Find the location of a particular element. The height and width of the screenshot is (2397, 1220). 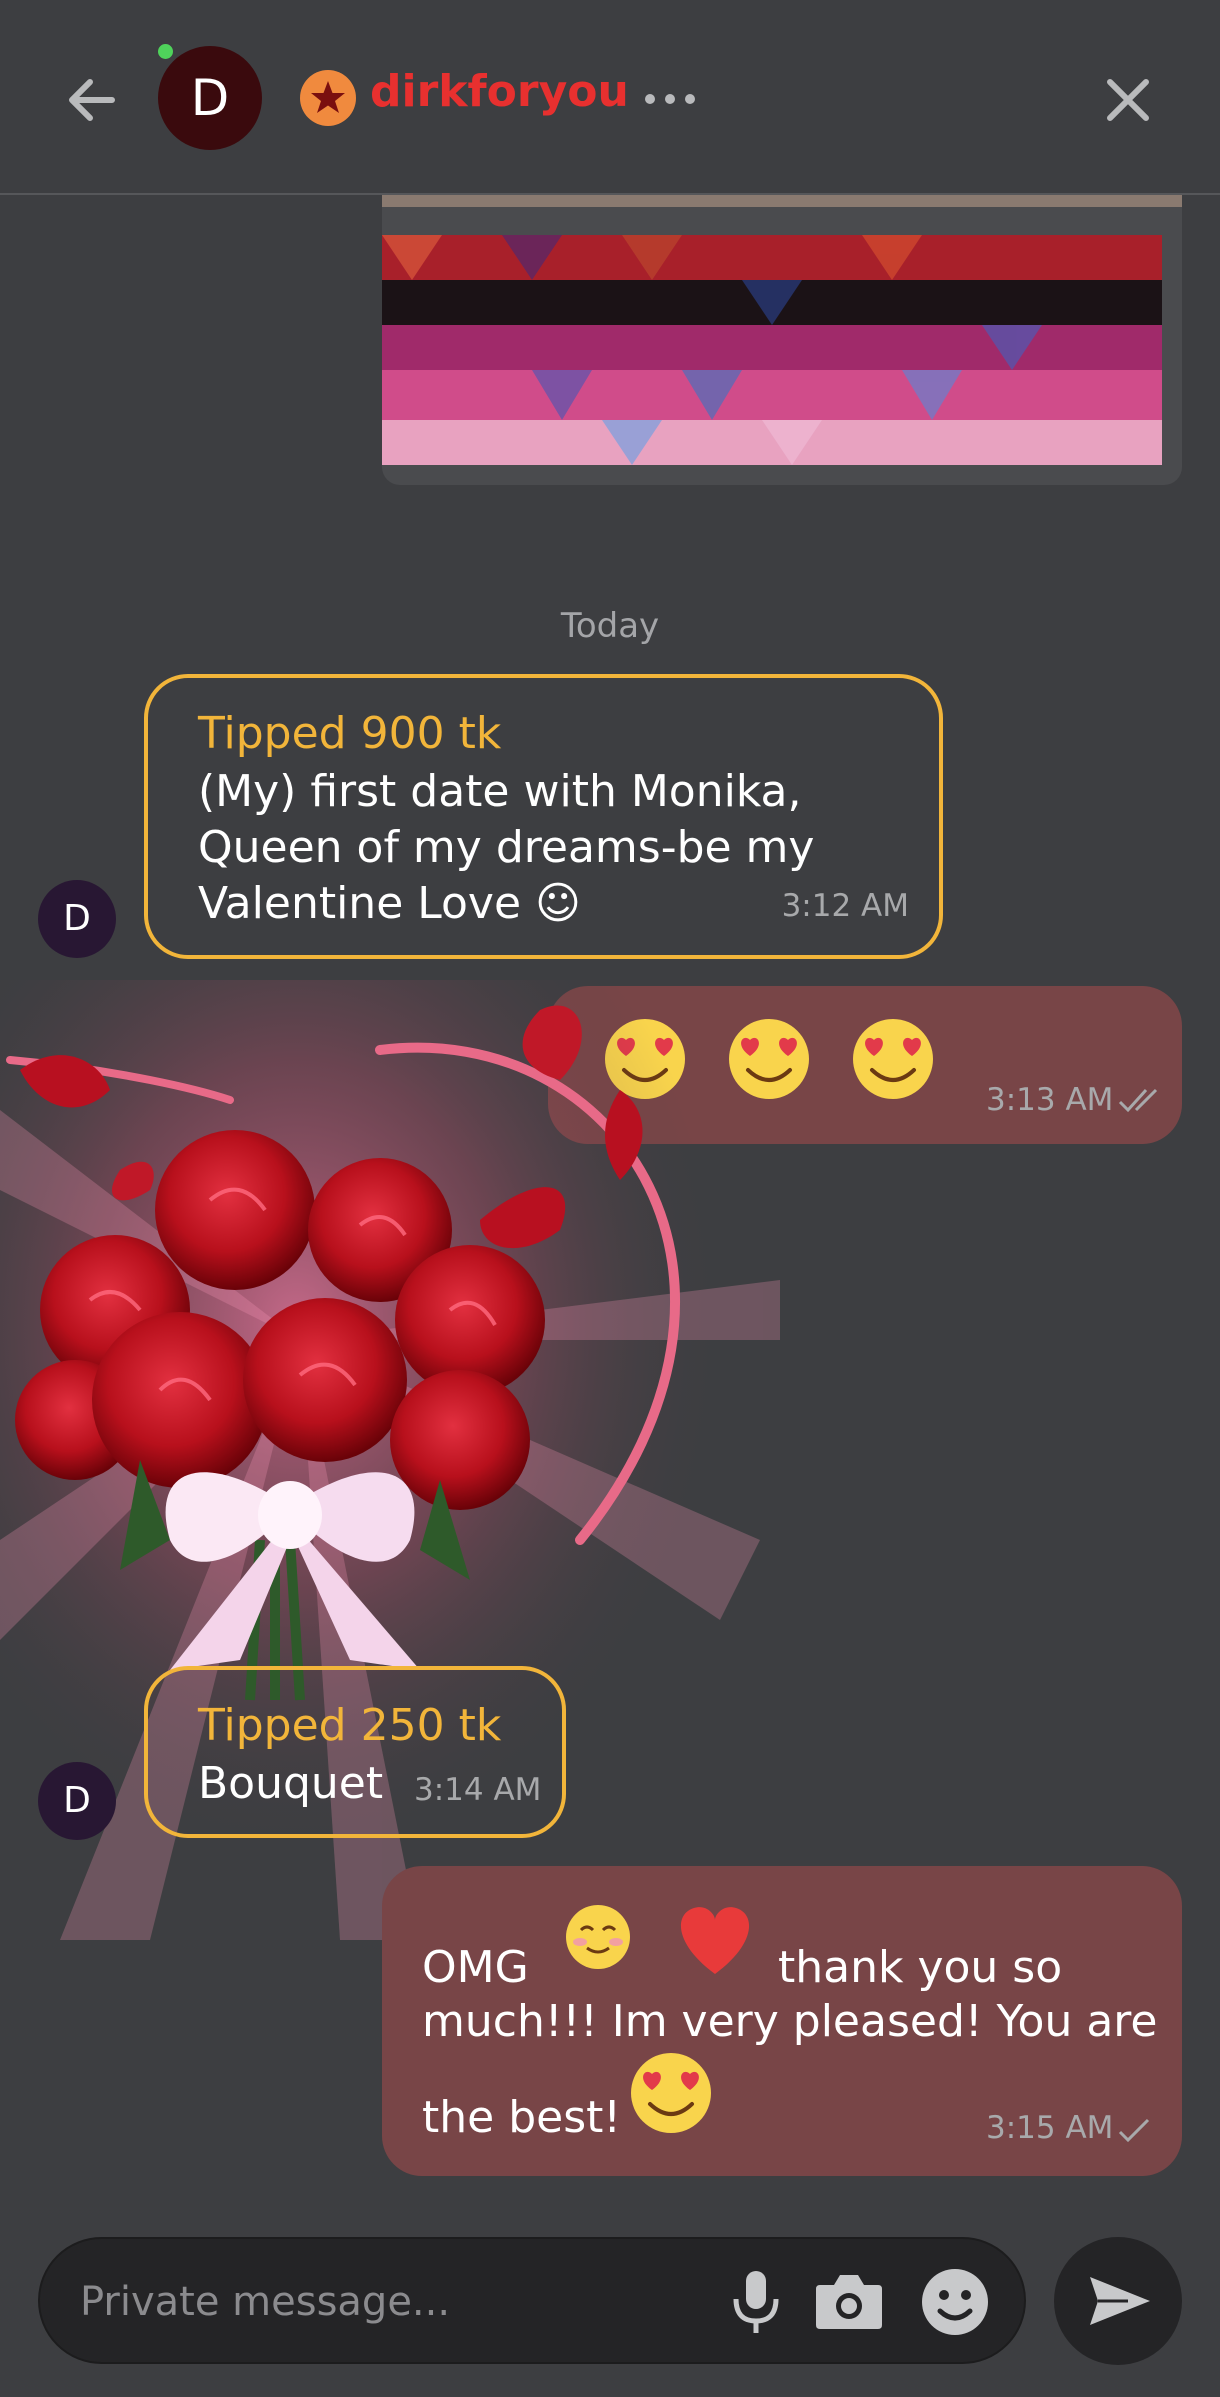

microphone-icon is located at coordinates (756, 2302).